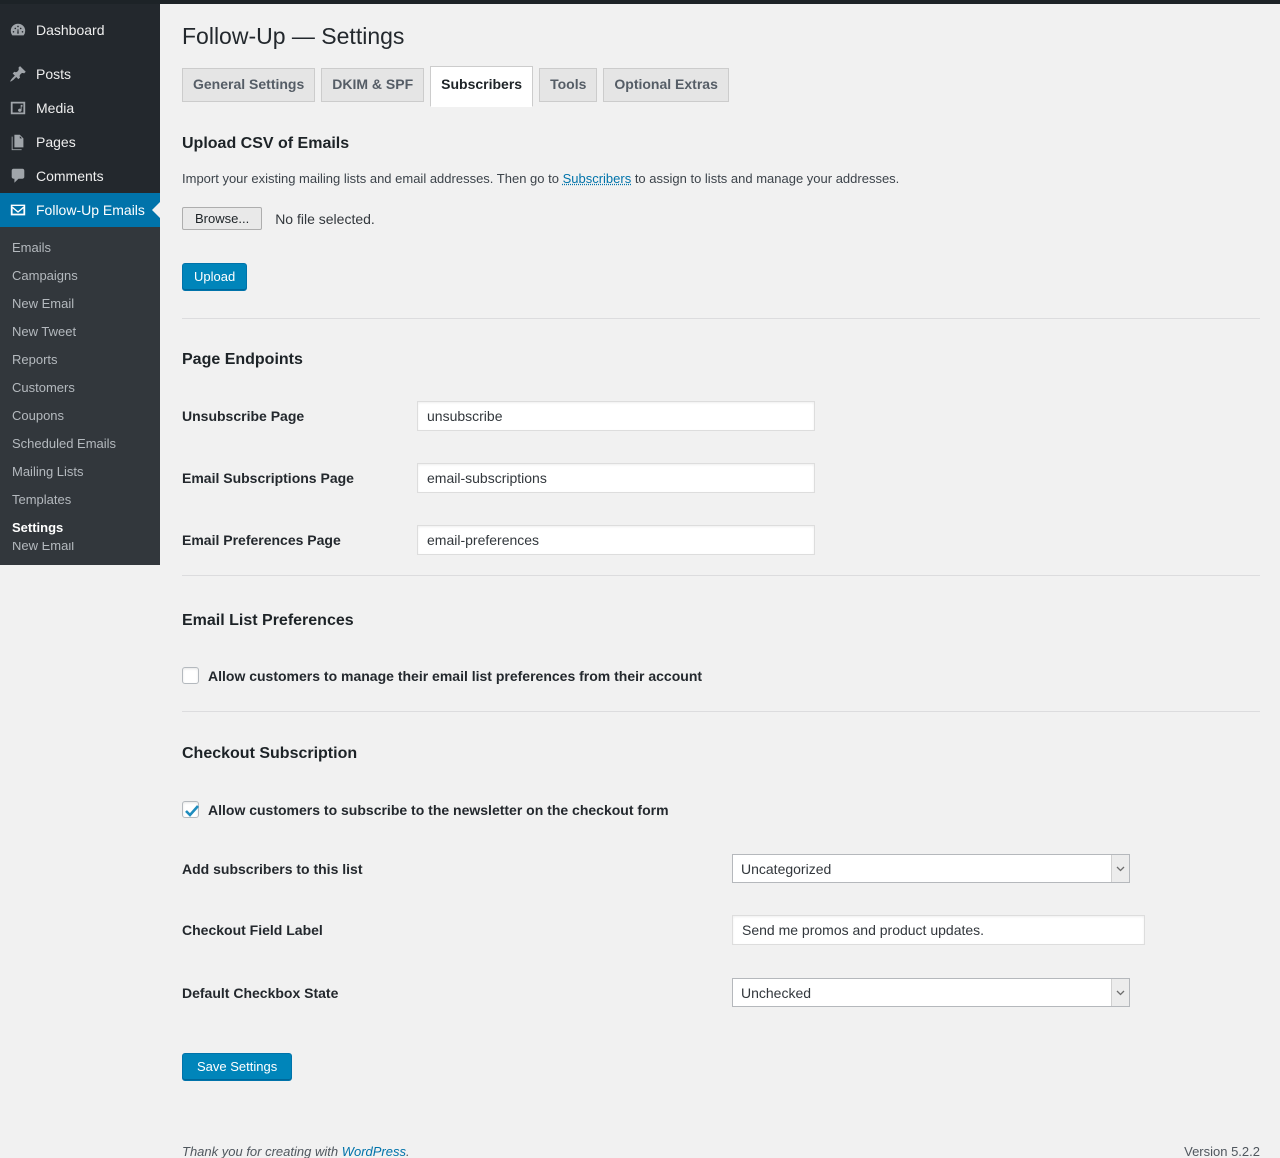 The height and width of the screenshot is (1158, 1280). What do you see at coordinates (18, 142) in the screenshot?
I see `pages-icon` at bounding box center [18, 142].